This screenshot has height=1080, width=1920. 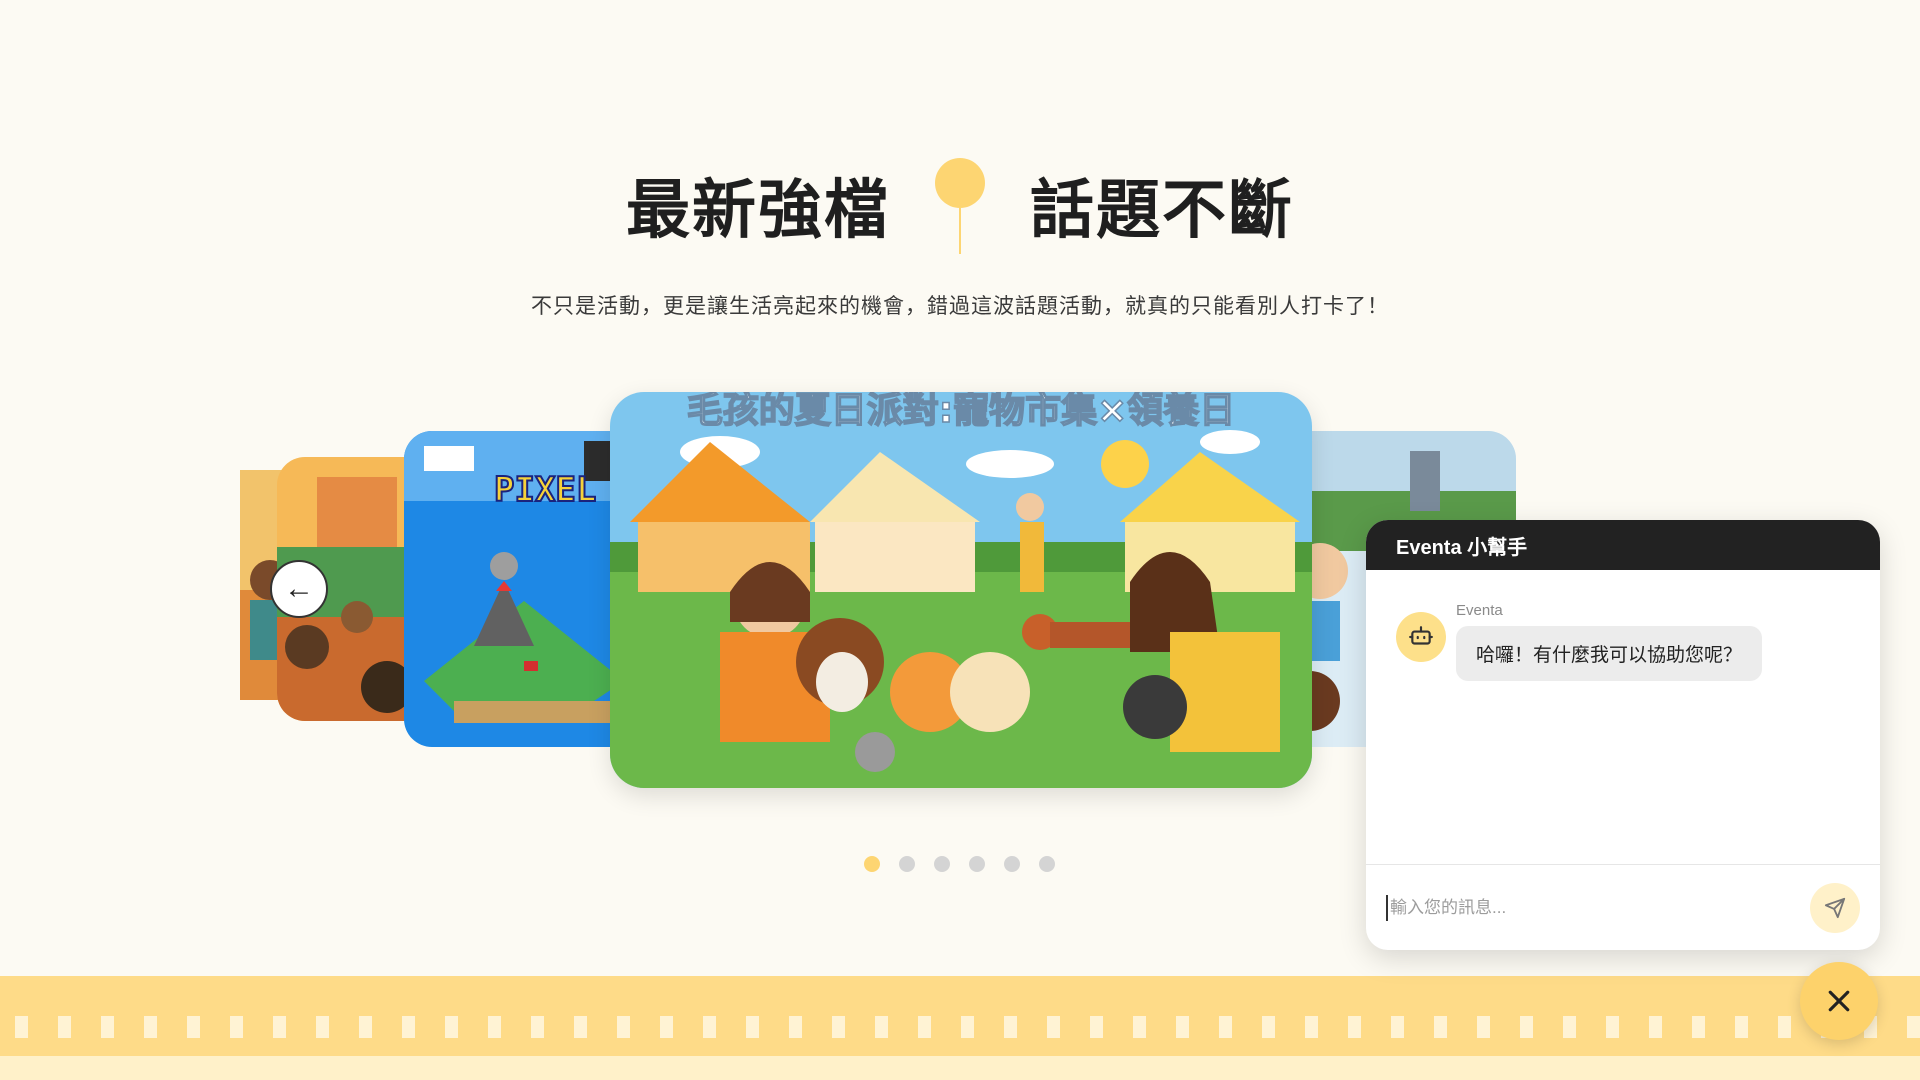 What do you see at coordinates (960, 1027) in the screenshot?
I see `film-strip-holes` at bounding box center [960, 1027].